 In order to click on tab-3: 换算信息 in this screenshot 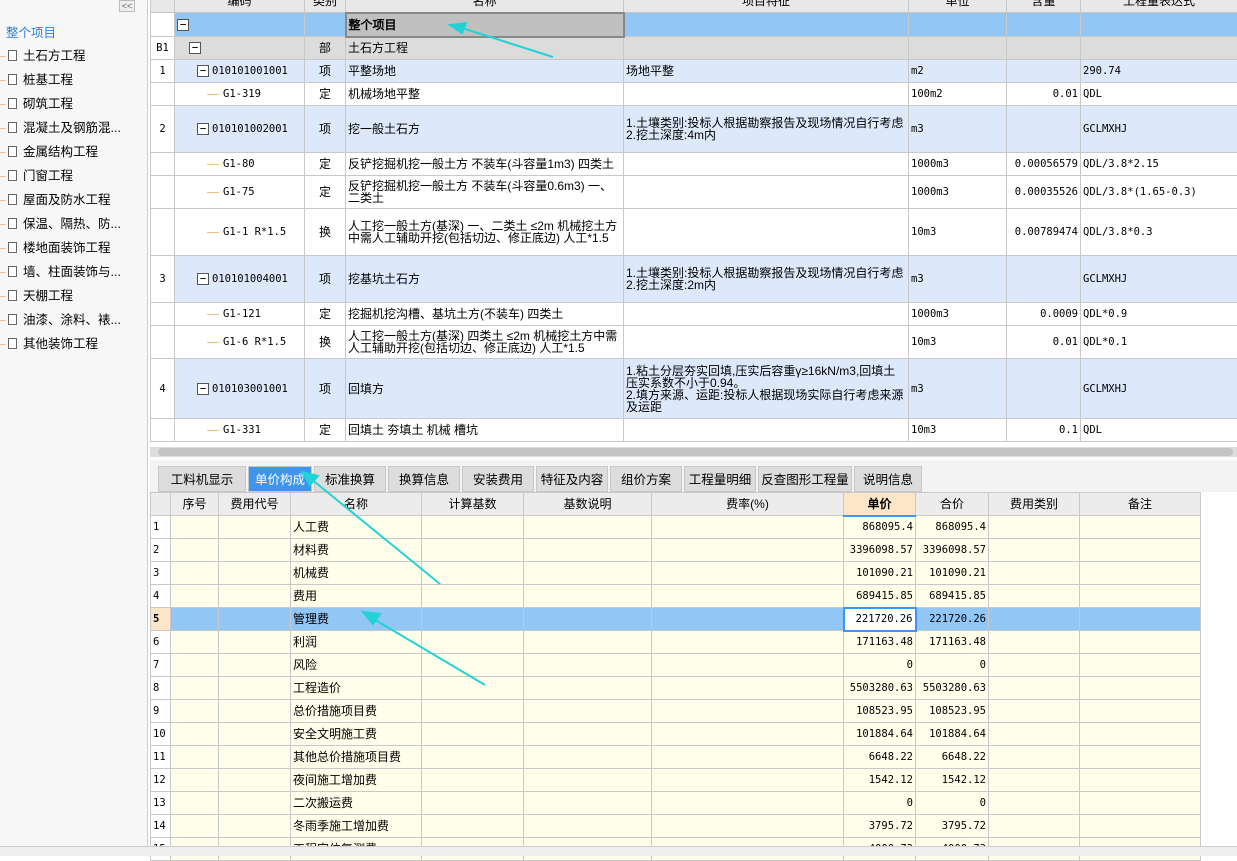, I will do `click(424, 479)`.